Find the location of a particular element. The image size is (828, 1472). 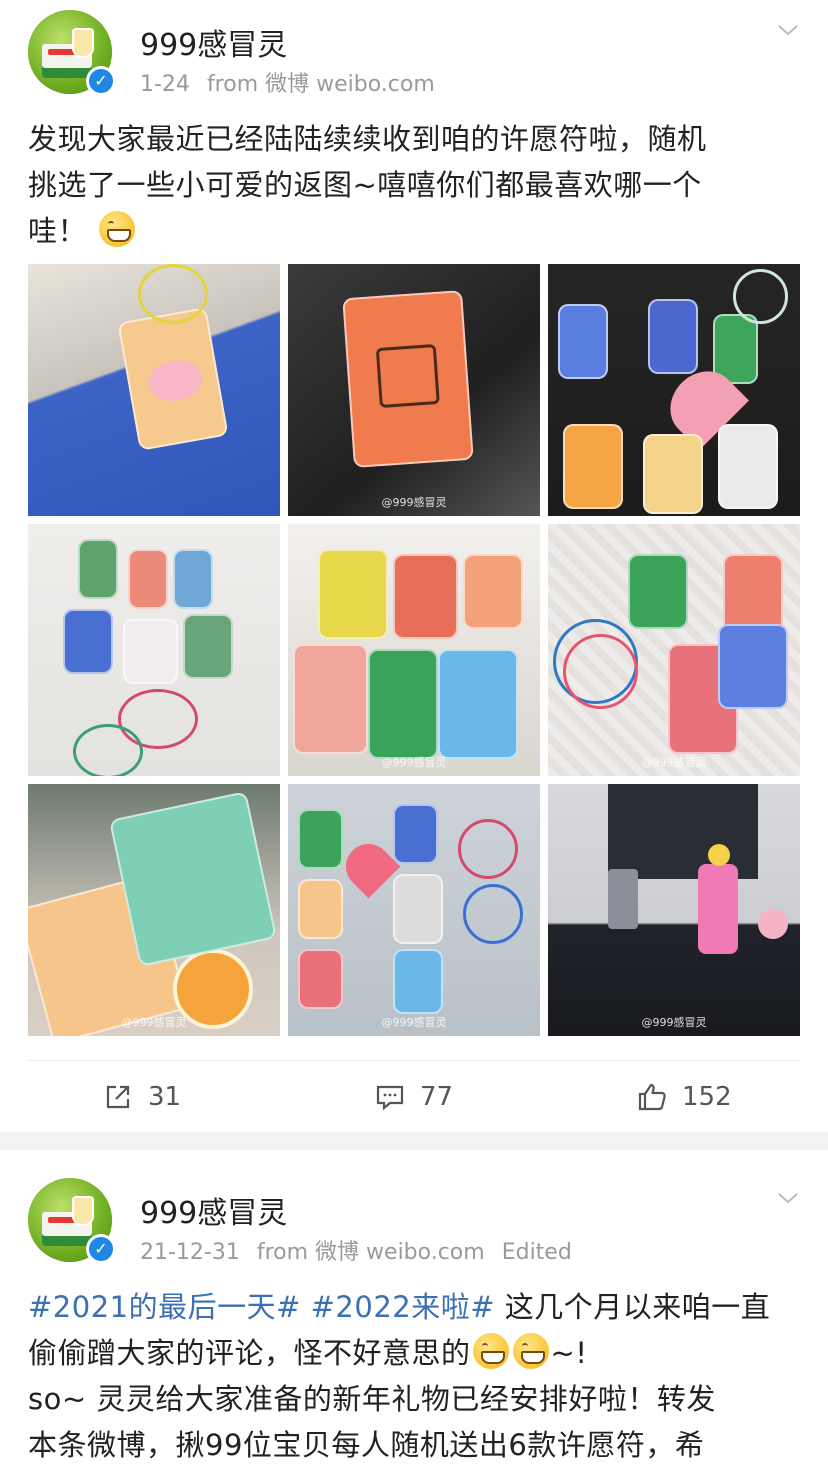

post-actions: 31 77 152 is located at coordinates (414, 1096).